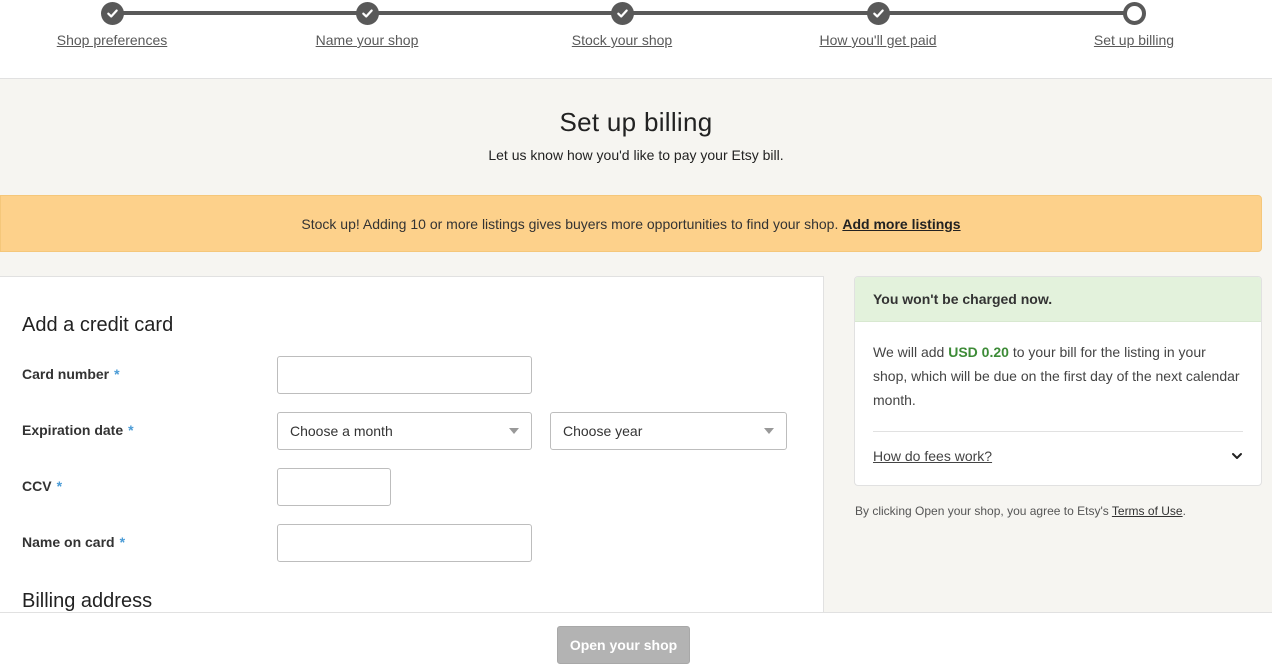 The image size is (1272, 667). What do you see at coordinates (74, 542) in the screenshot?
I see `name-on-card-label: Name on card *` at bounding box center [74, 542].